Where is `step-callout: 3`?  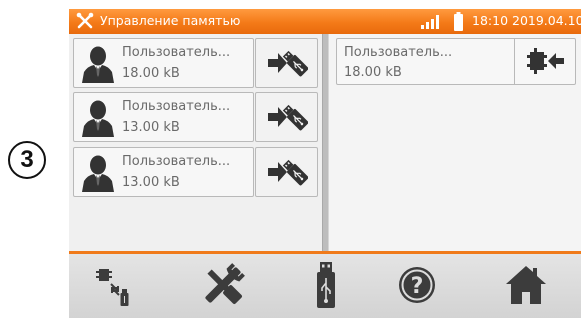 step-callout: 3 is located at coordinates (27, 160).